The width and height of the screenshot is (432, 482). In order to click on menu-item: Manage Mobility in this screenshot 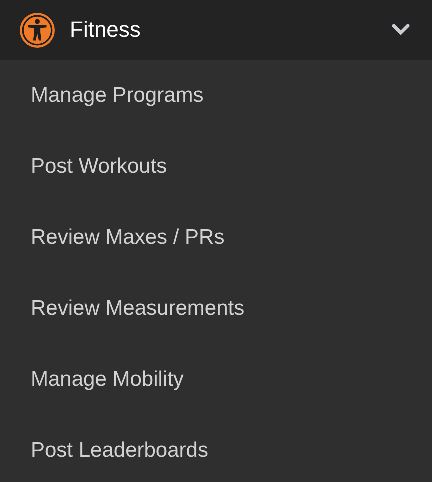, I will do `click(92, 380)`.